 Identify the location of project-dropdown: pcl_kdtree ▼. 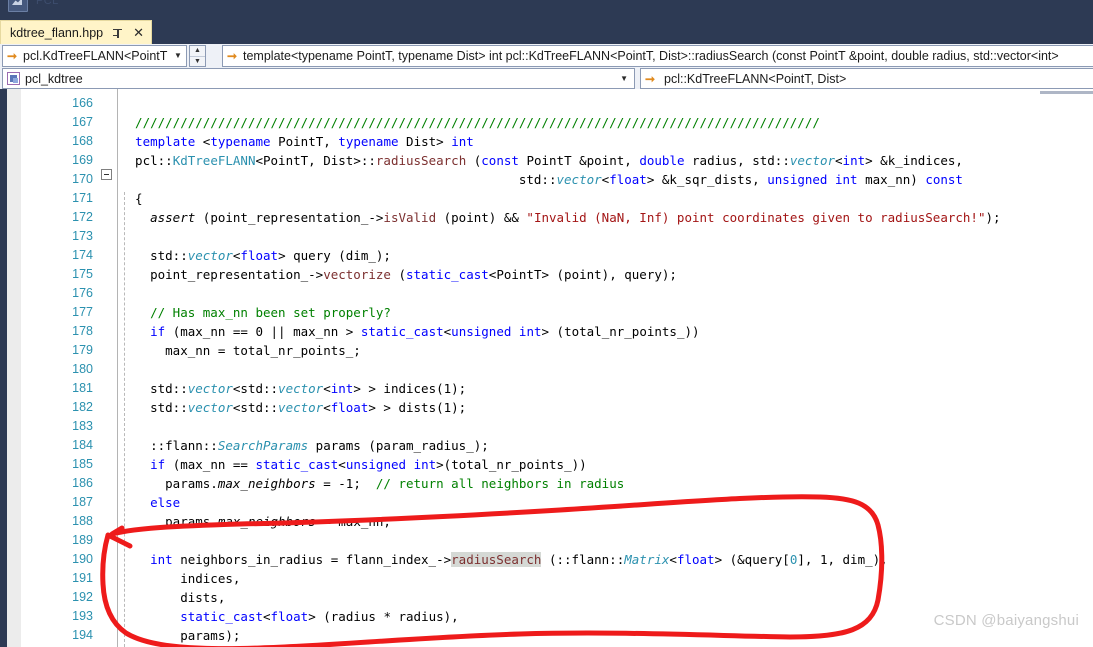
(318, 78).